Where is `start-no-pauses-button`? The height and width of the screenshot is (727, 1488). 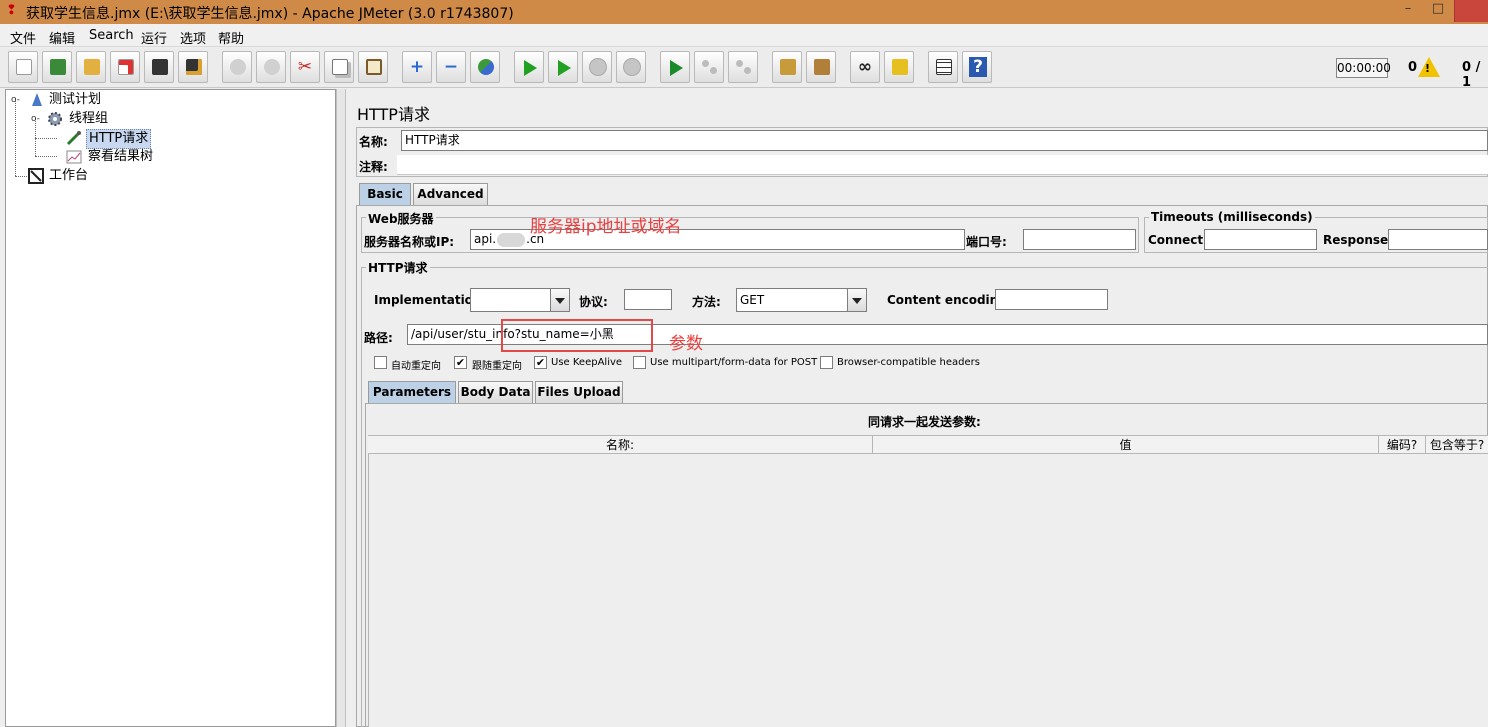 start-no-pauses-button is located at coordinates (563, 67).